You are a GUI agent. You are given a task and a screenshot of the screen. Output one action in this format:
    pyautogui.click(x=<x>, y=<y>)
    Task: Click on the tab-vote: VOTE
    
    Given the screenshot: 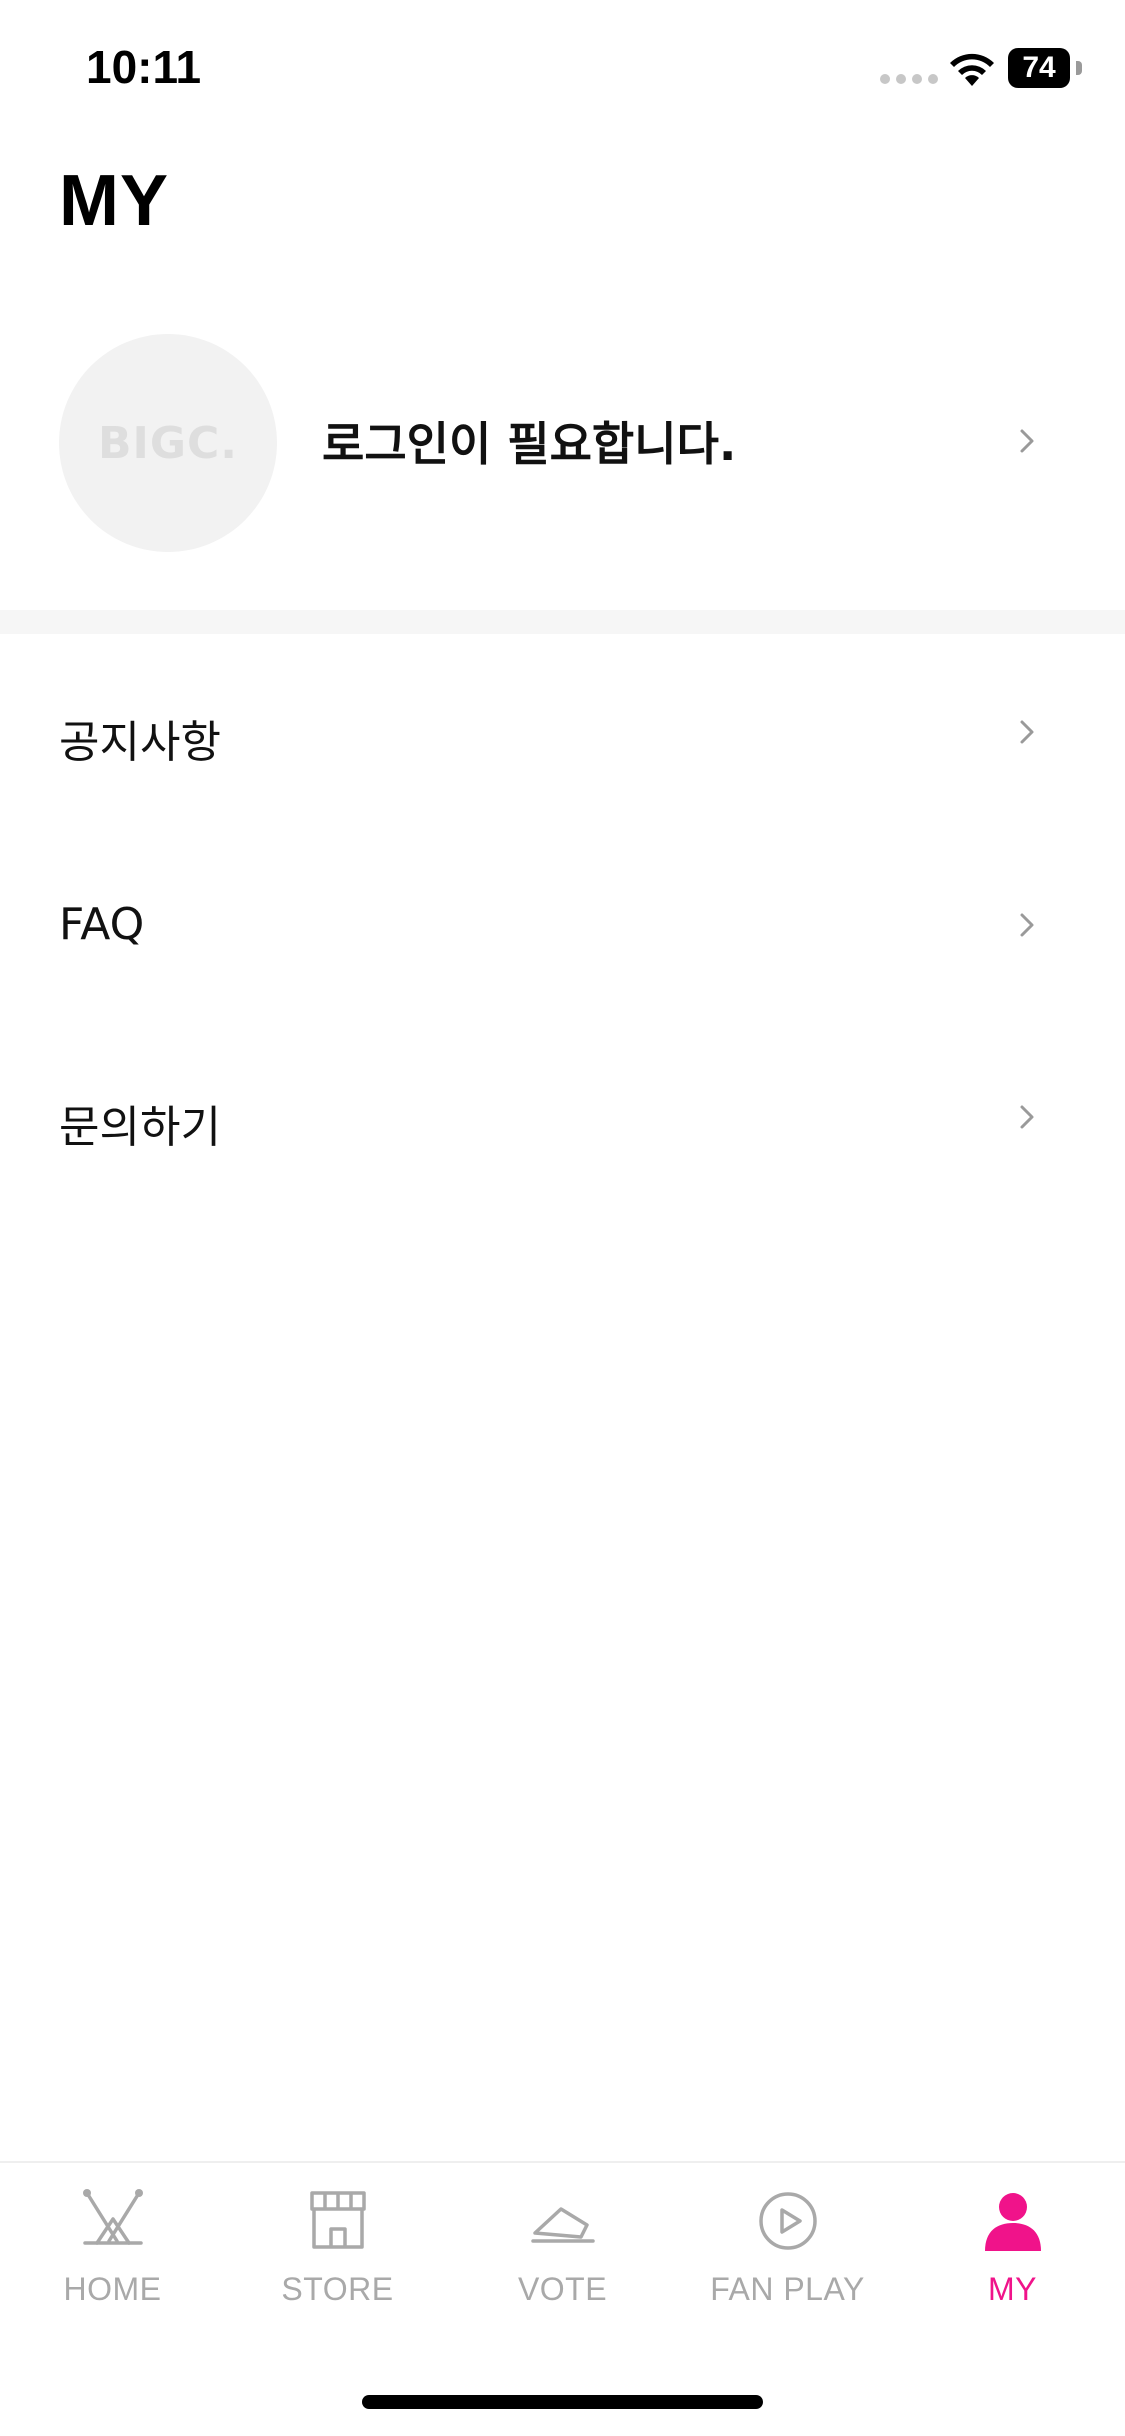 What is the action you would take?
    pyautogui.click(x=562, y=2260)
    